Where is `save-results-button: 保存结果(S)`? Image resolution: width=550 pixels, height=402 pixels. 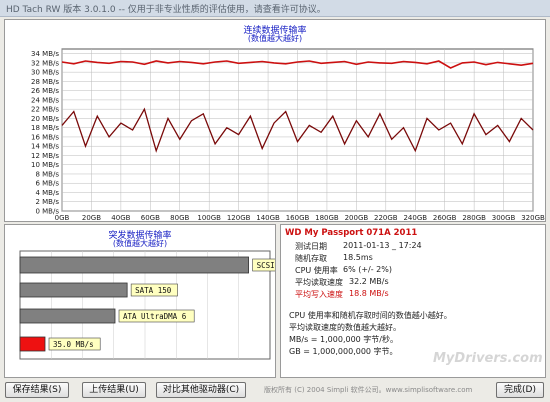 save-results-button: 保存结果(S) is located at coordinates (37, 390).